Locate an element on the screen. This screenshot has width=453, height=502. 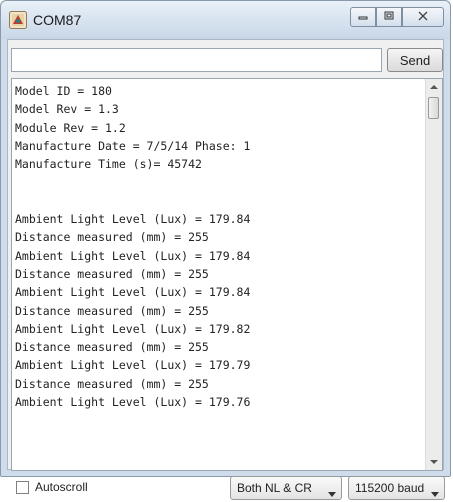
vertical-scrollbar is located at coordinates (433, 274).